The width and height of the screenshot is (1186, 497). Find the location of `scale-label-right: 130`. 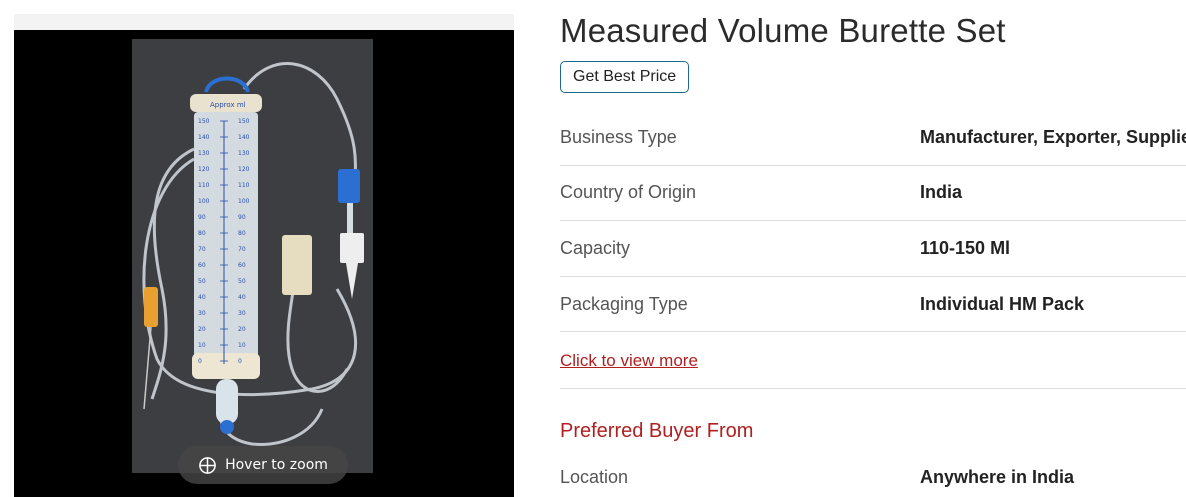

scale-label-right: 130 is located at coordinates (244, 153).